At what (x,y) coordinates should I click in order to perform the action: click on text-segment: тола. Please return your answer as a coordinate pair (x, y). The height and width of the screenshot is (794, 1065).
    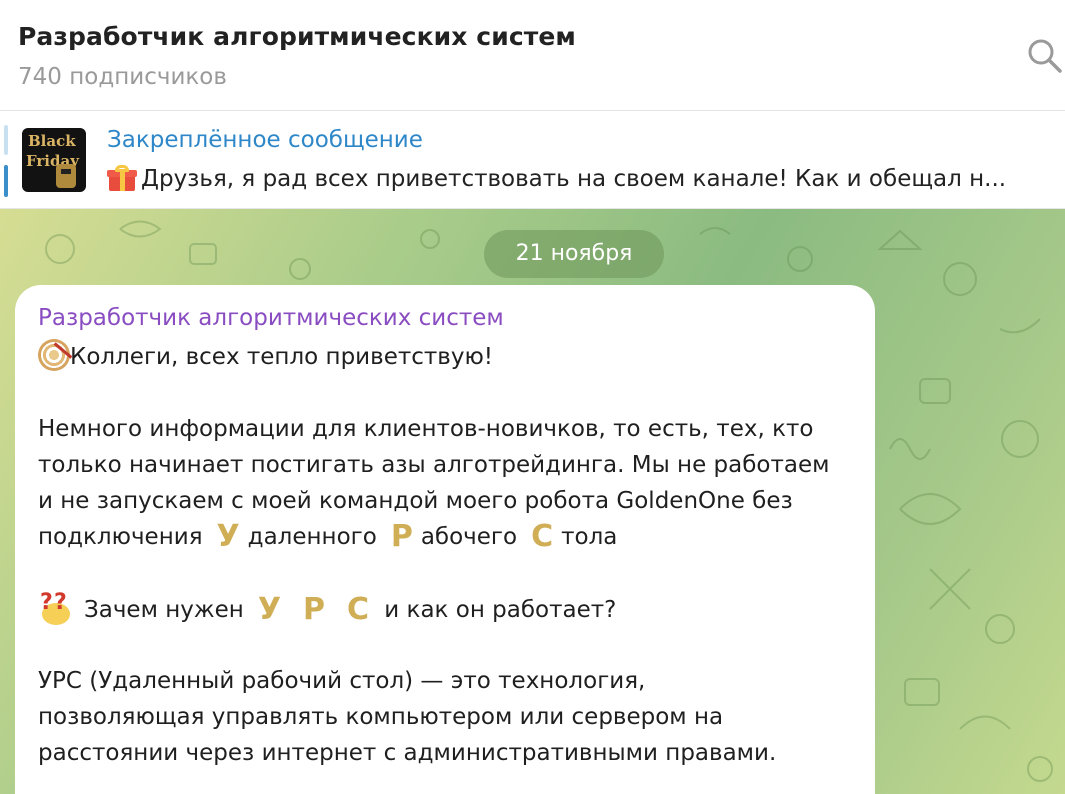
    Looking at the image, I should click on (589, 537).